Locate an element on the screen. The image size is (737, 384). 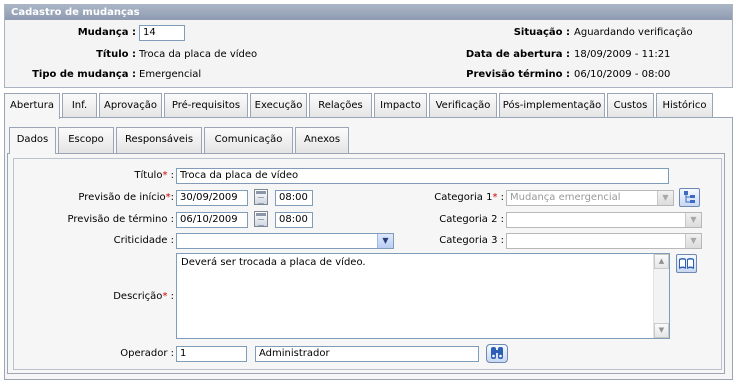
form-categoria1-label: Categoria 1* : is located at coordinates (469, 197).